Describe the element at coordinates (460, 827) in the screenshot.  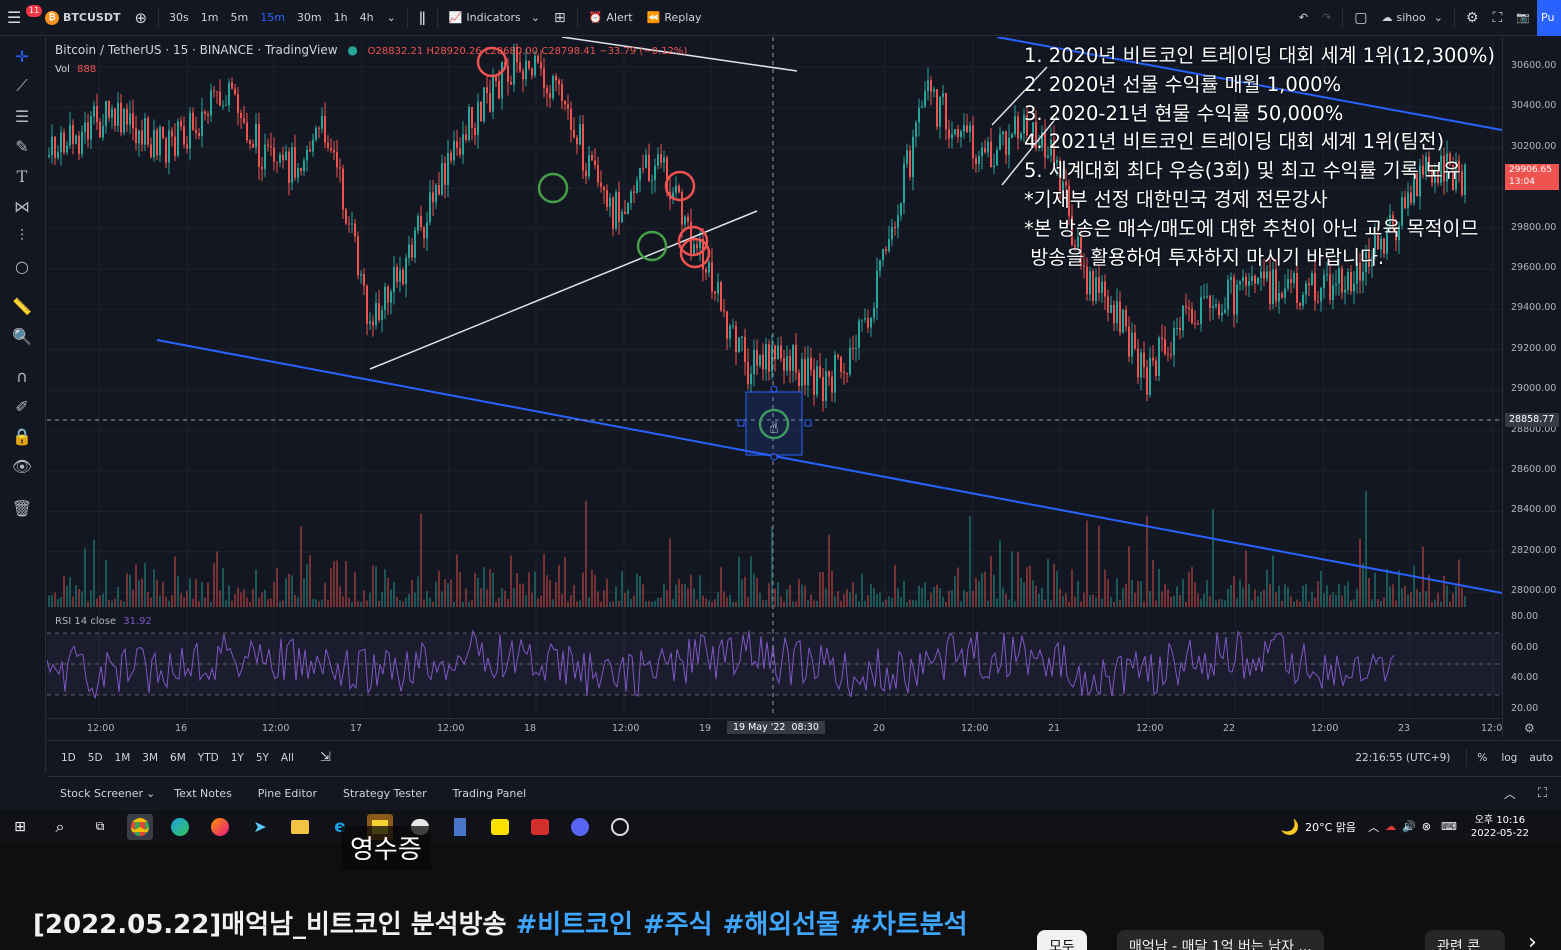
I see `calculator-app` at that location.